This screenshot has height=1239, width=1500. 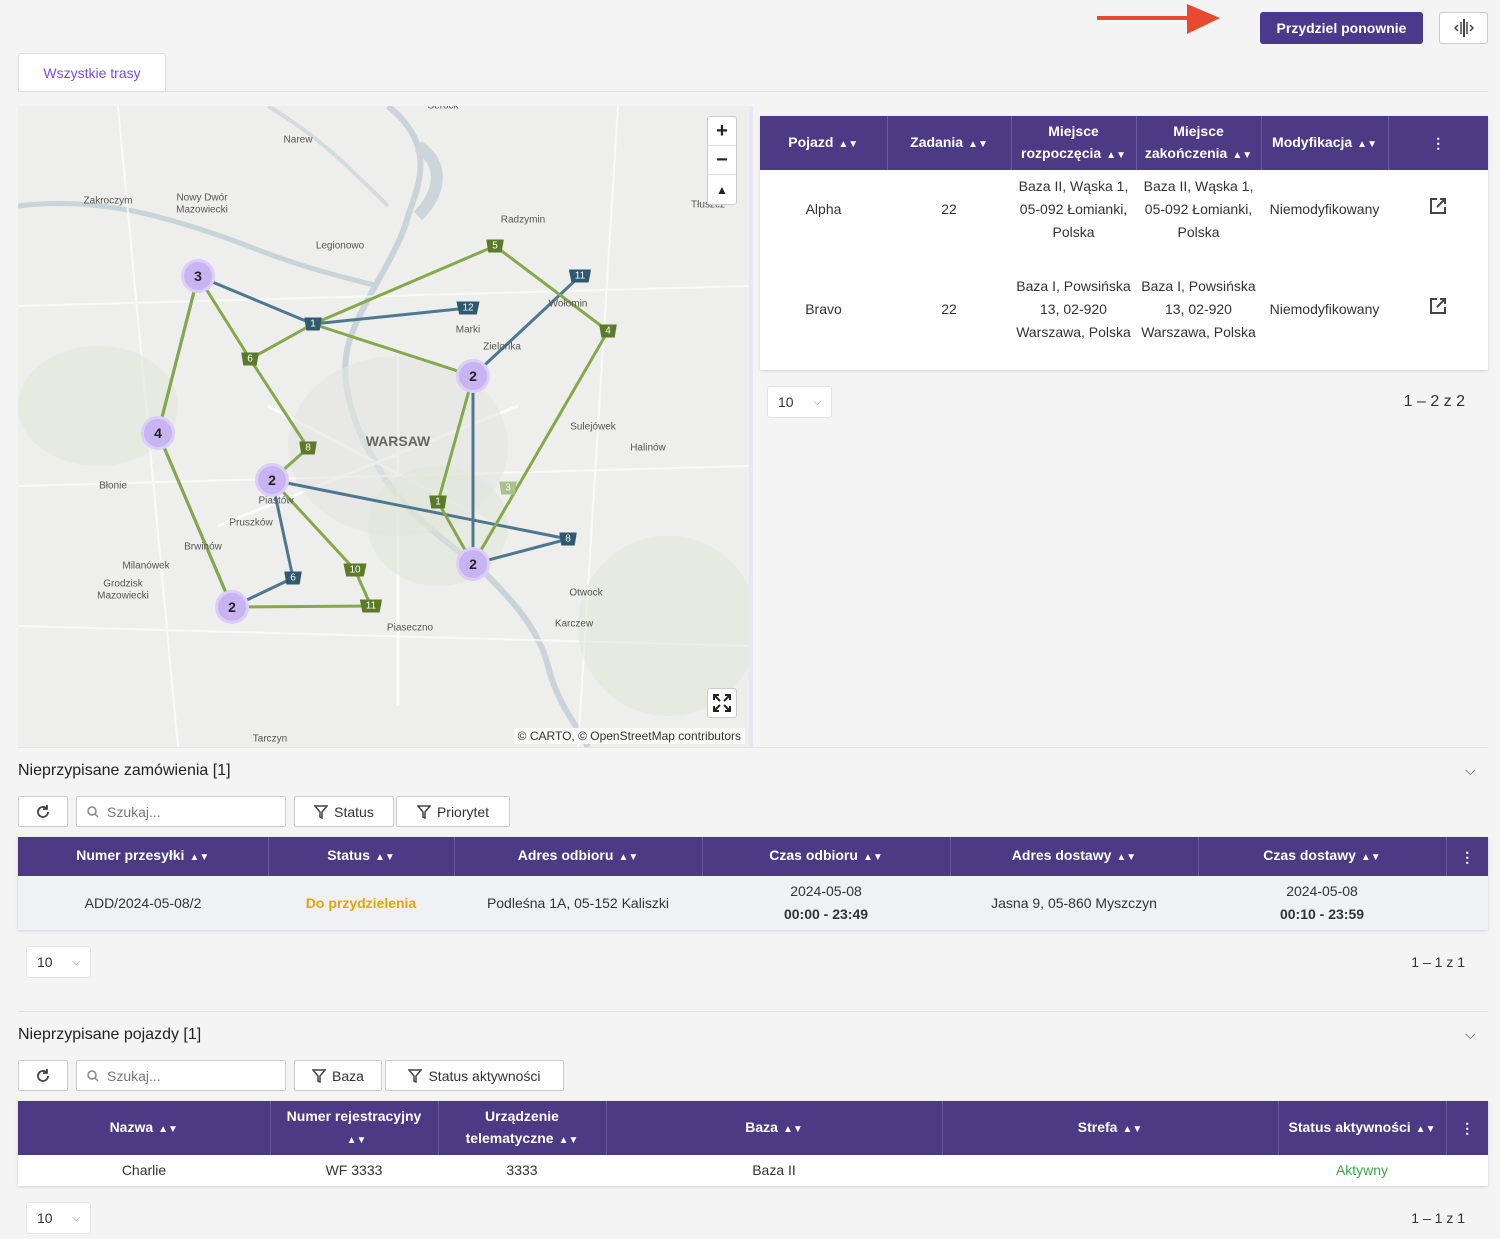 What do you see at coordinates (468, 308) in the screenshot?
I see `stop-marker: 12` at bounding box center [468, 308].